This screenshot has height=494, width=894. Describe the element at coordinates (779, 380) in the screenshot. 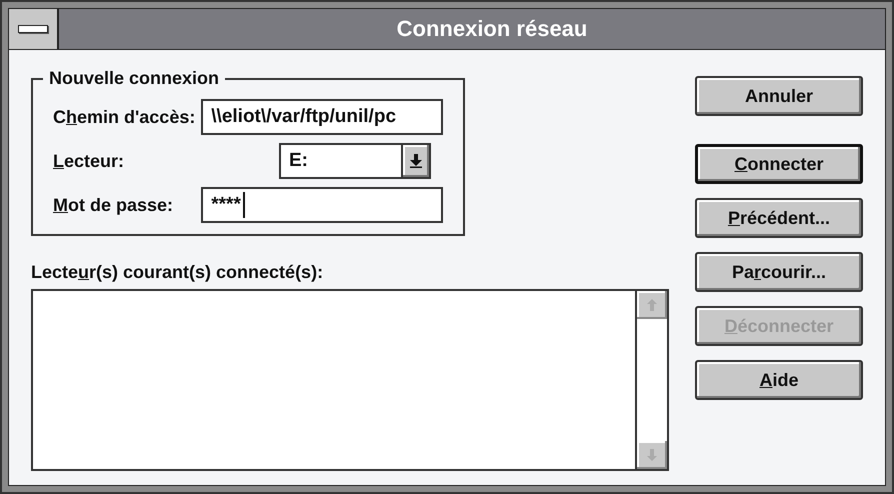

I see `dialog-button: Aide` at that location.